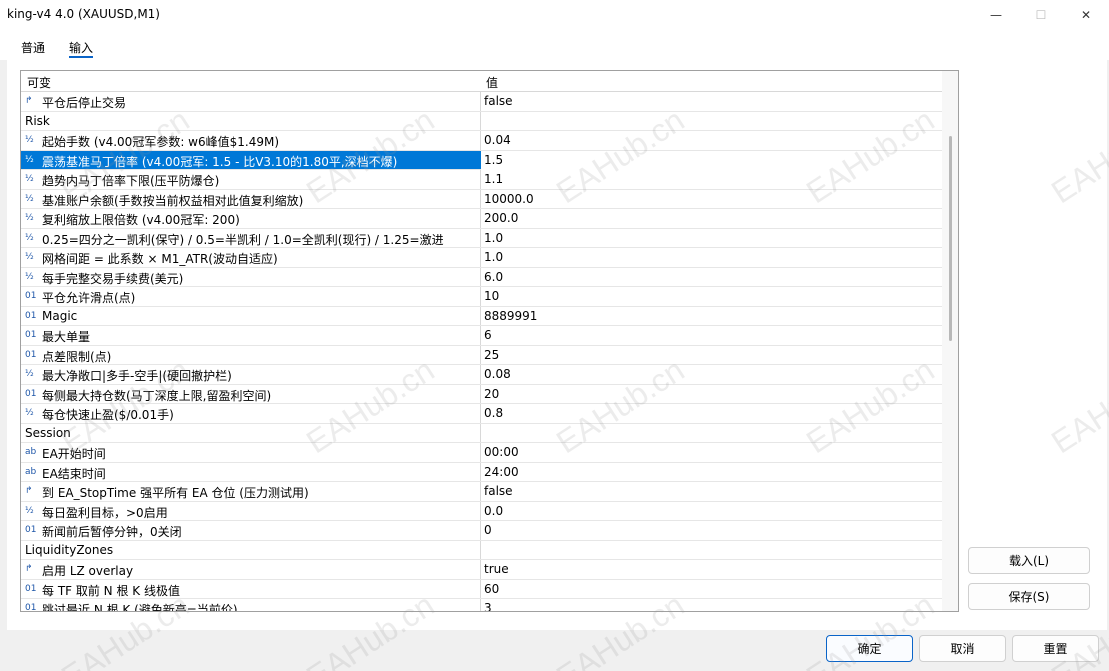  Describe the element at coordinates (554, 45) in the screenshot. I see `tab-bar: 普通 输入` at that location.